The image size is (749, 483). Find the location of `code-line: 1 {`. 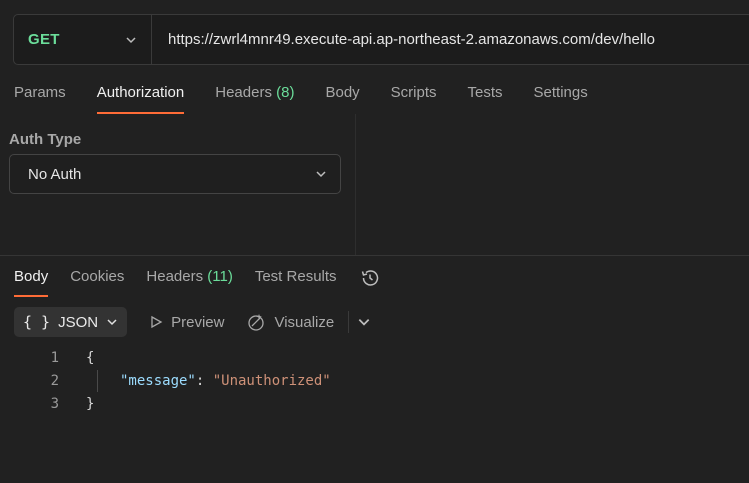

code-line: 1 { is located at coordinates (374, 357).